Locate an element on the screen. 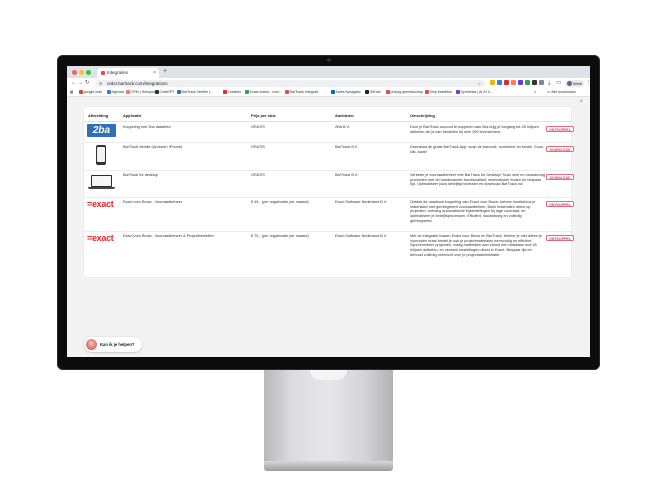 The image size is (670, 502). tab-title: Integraties is located at coordinates (118, 72).